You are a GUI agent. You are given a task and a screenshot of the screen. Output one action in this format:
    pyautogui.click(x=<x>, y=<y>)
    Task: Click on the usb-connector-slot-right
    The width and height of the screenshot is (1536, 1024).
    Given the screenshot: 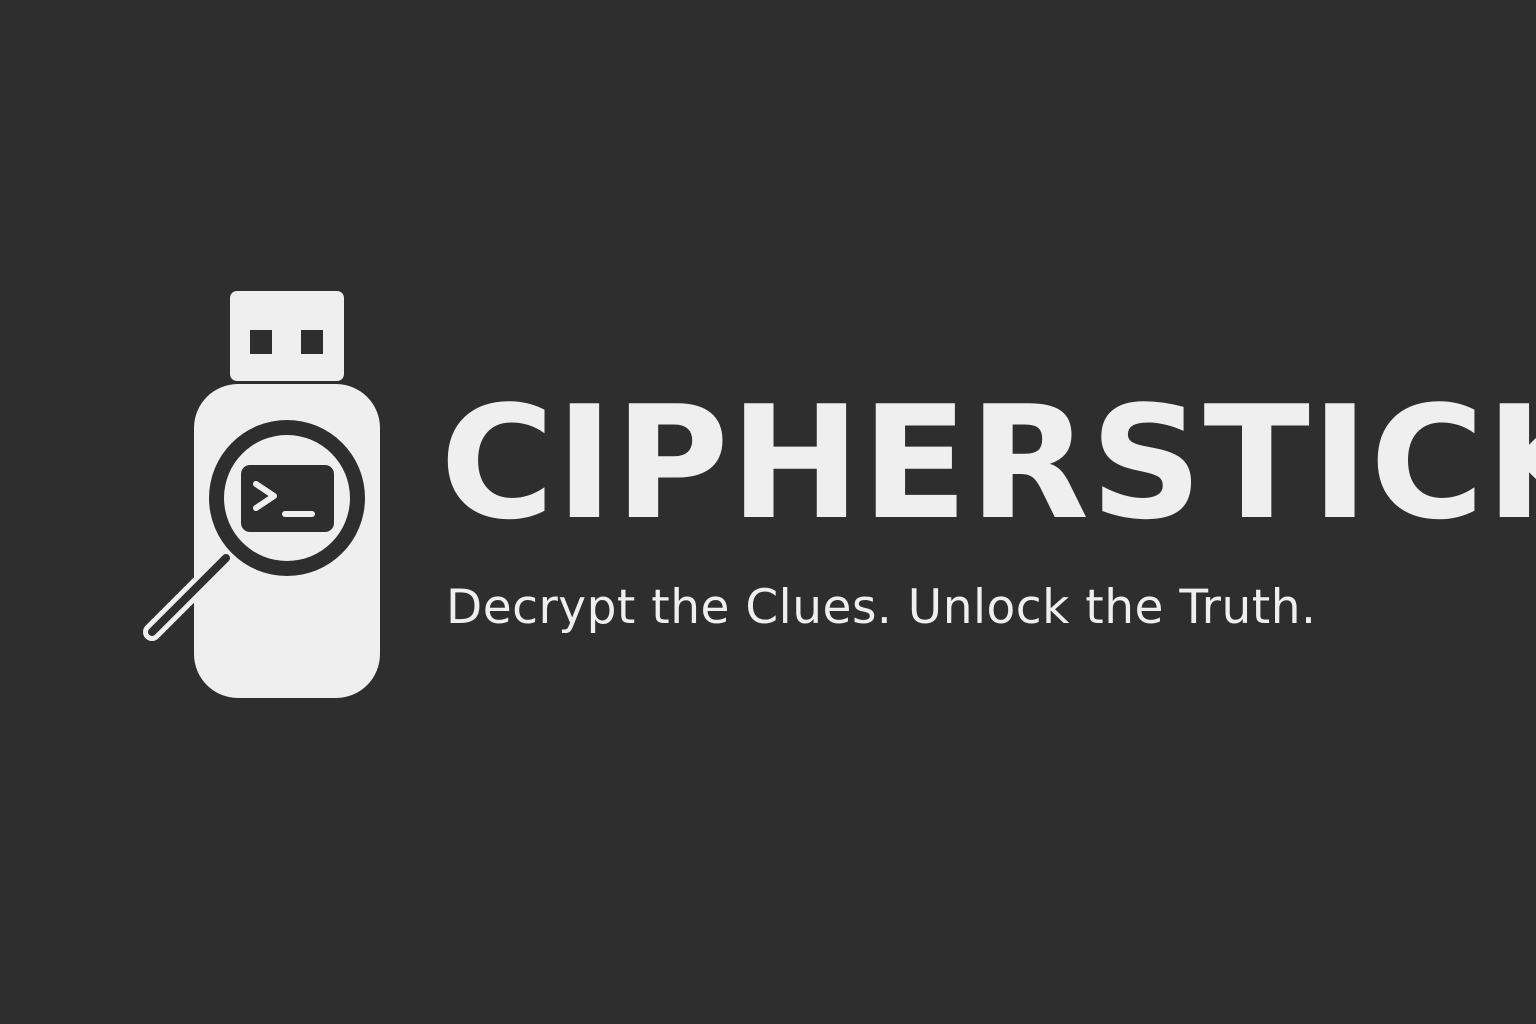 What is the action you would take?
    pyautogui.click(x=312, y=342)
    